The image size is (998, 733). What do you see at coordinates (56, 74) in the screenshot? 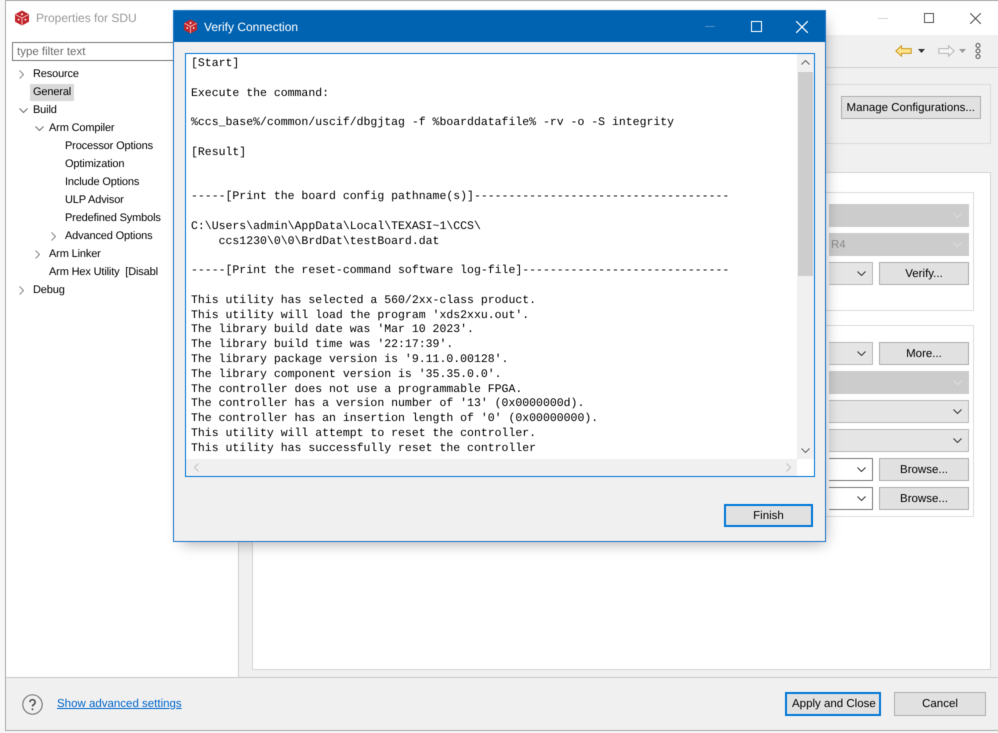
I see `tree-item: Resource` at bounding box center [56, 74].